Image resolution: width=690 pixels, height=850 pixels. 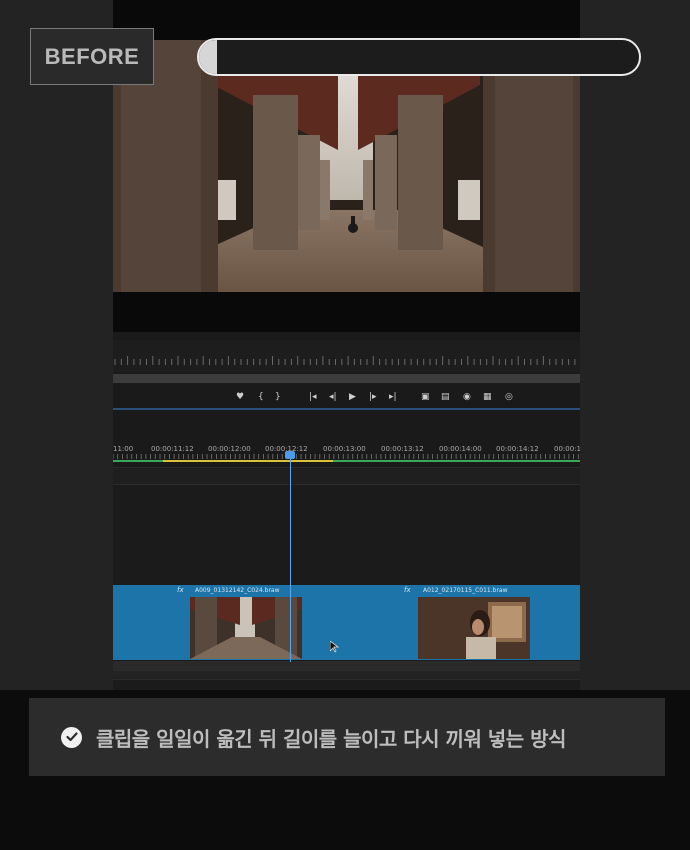 What do you see at coordinates (467, 397) in the screenshot?
I see `export-frame-icon: ◉` at bounding box center [467, 397].